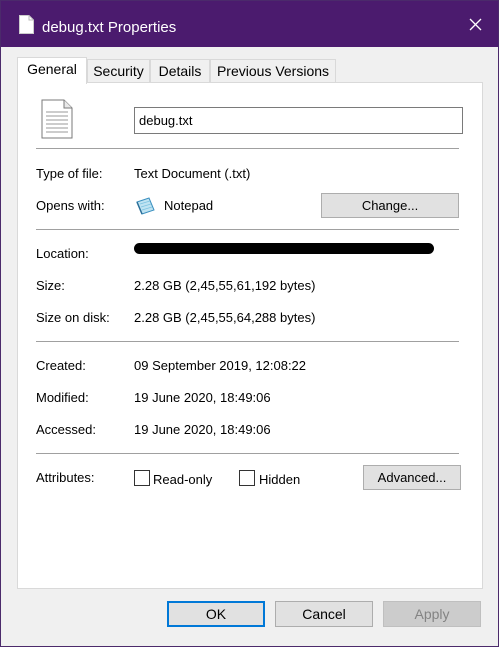 This screenshot has height=647, width=499. Describe the element at coordinates (247, 478) in the screenshot. I see `hidden-checkbox` at that location.